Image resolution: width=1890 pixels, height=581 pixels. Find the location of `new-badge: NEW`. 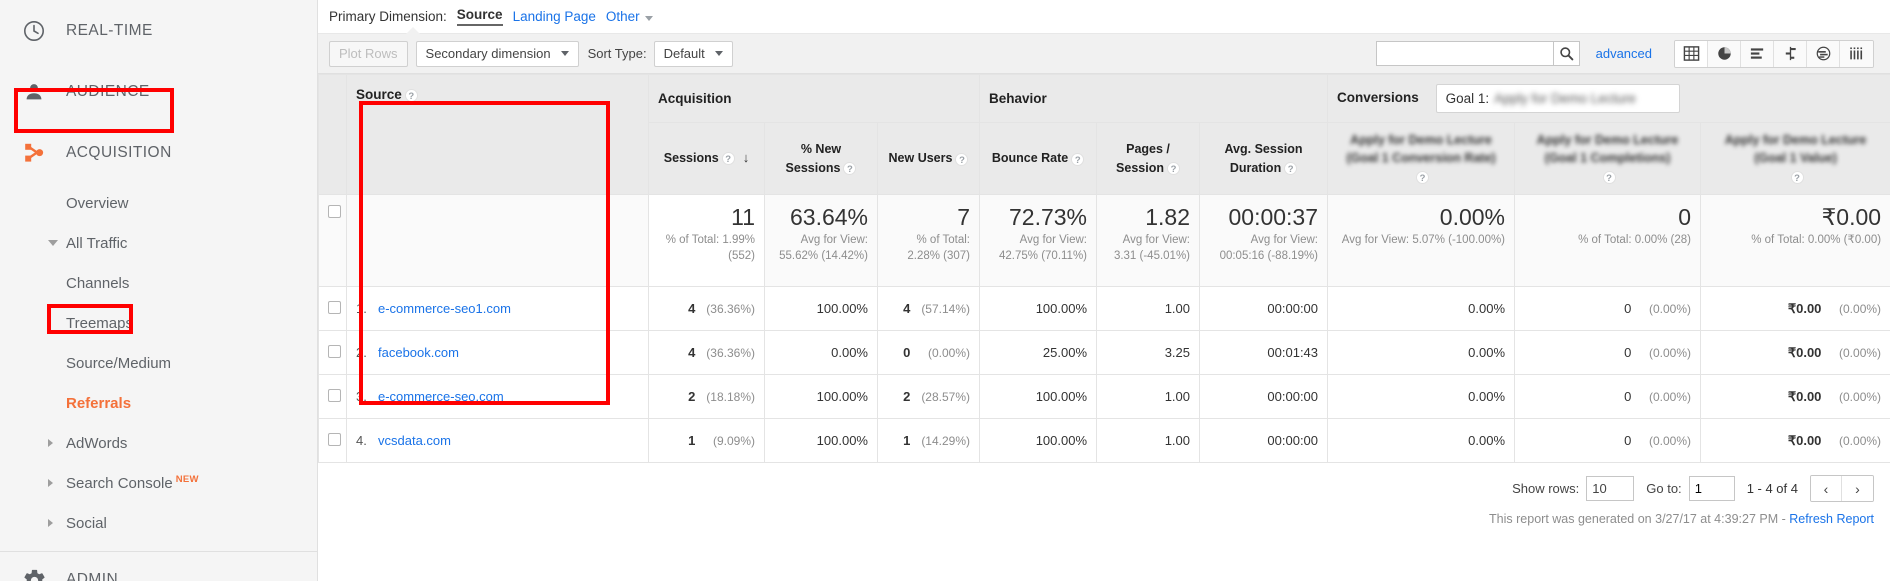

new-badge: NEW is located at coordinates (187, 479).